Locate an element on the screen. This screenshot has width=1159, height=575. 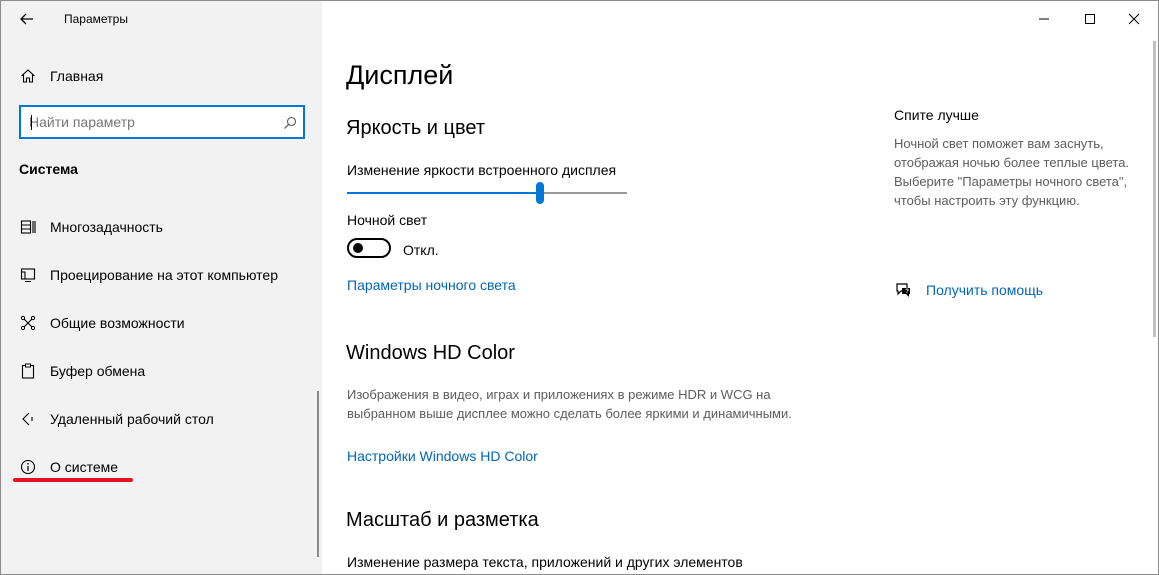
slider-track-fill is located at coordinates (443, 193).